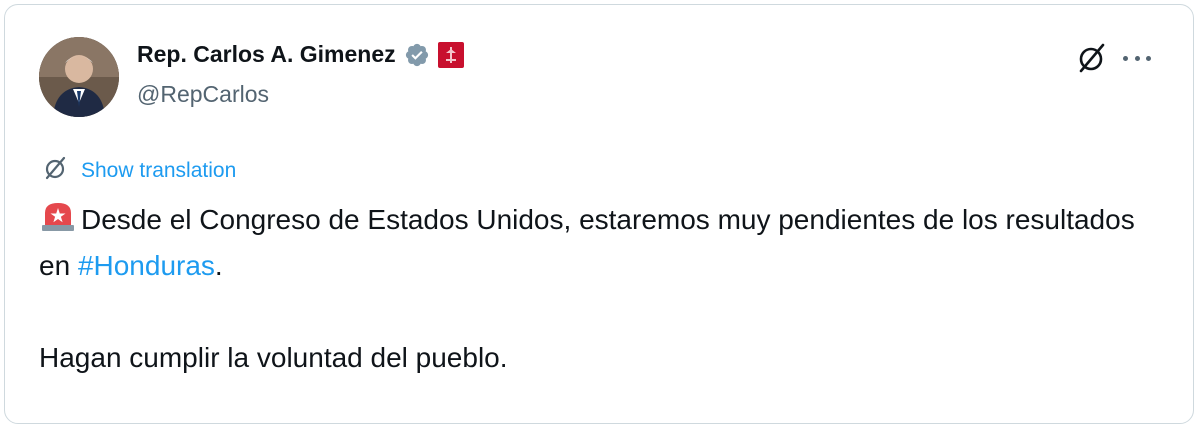  Describe the element at coordinates (203, 94) in the screenshot. I see `author-handle: @RepCarlos` at that location.